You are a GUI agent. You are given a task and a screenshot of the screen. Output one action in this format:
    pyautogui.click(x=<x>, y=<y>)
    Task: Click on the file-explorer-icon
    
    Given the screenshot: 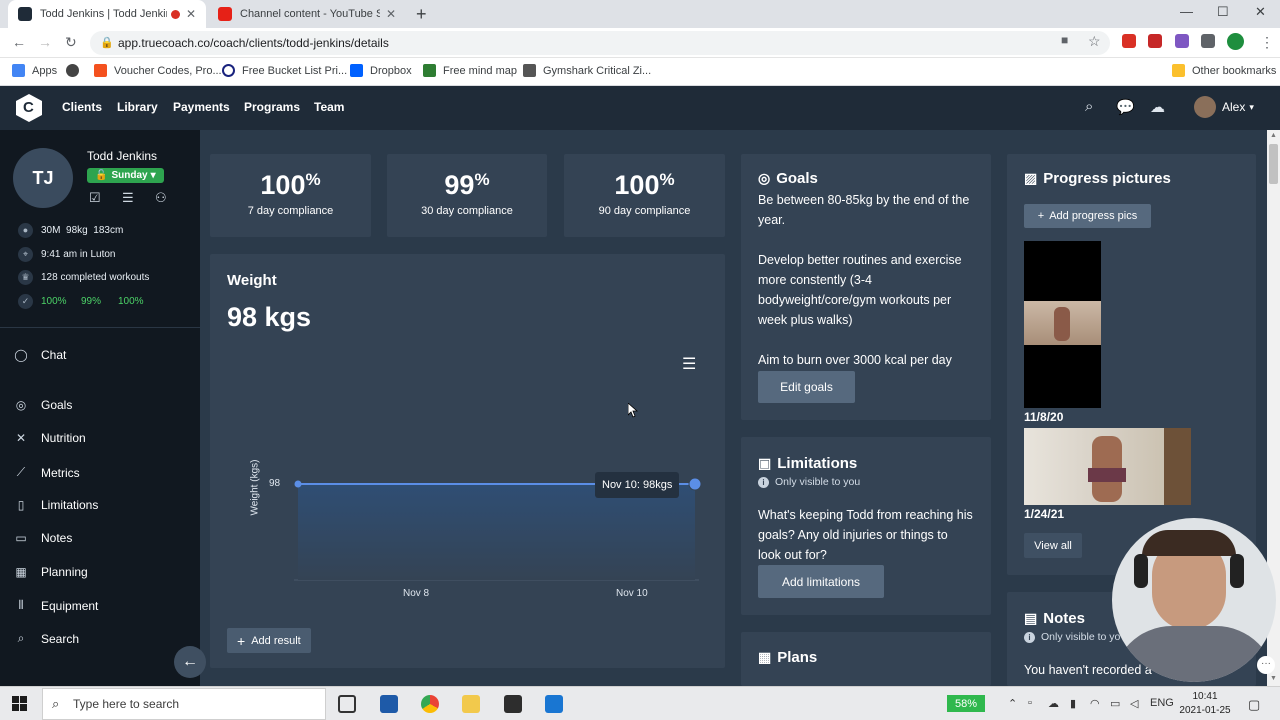 What is the action you would take?
    pyautogui.click(x=471, y=704)
    